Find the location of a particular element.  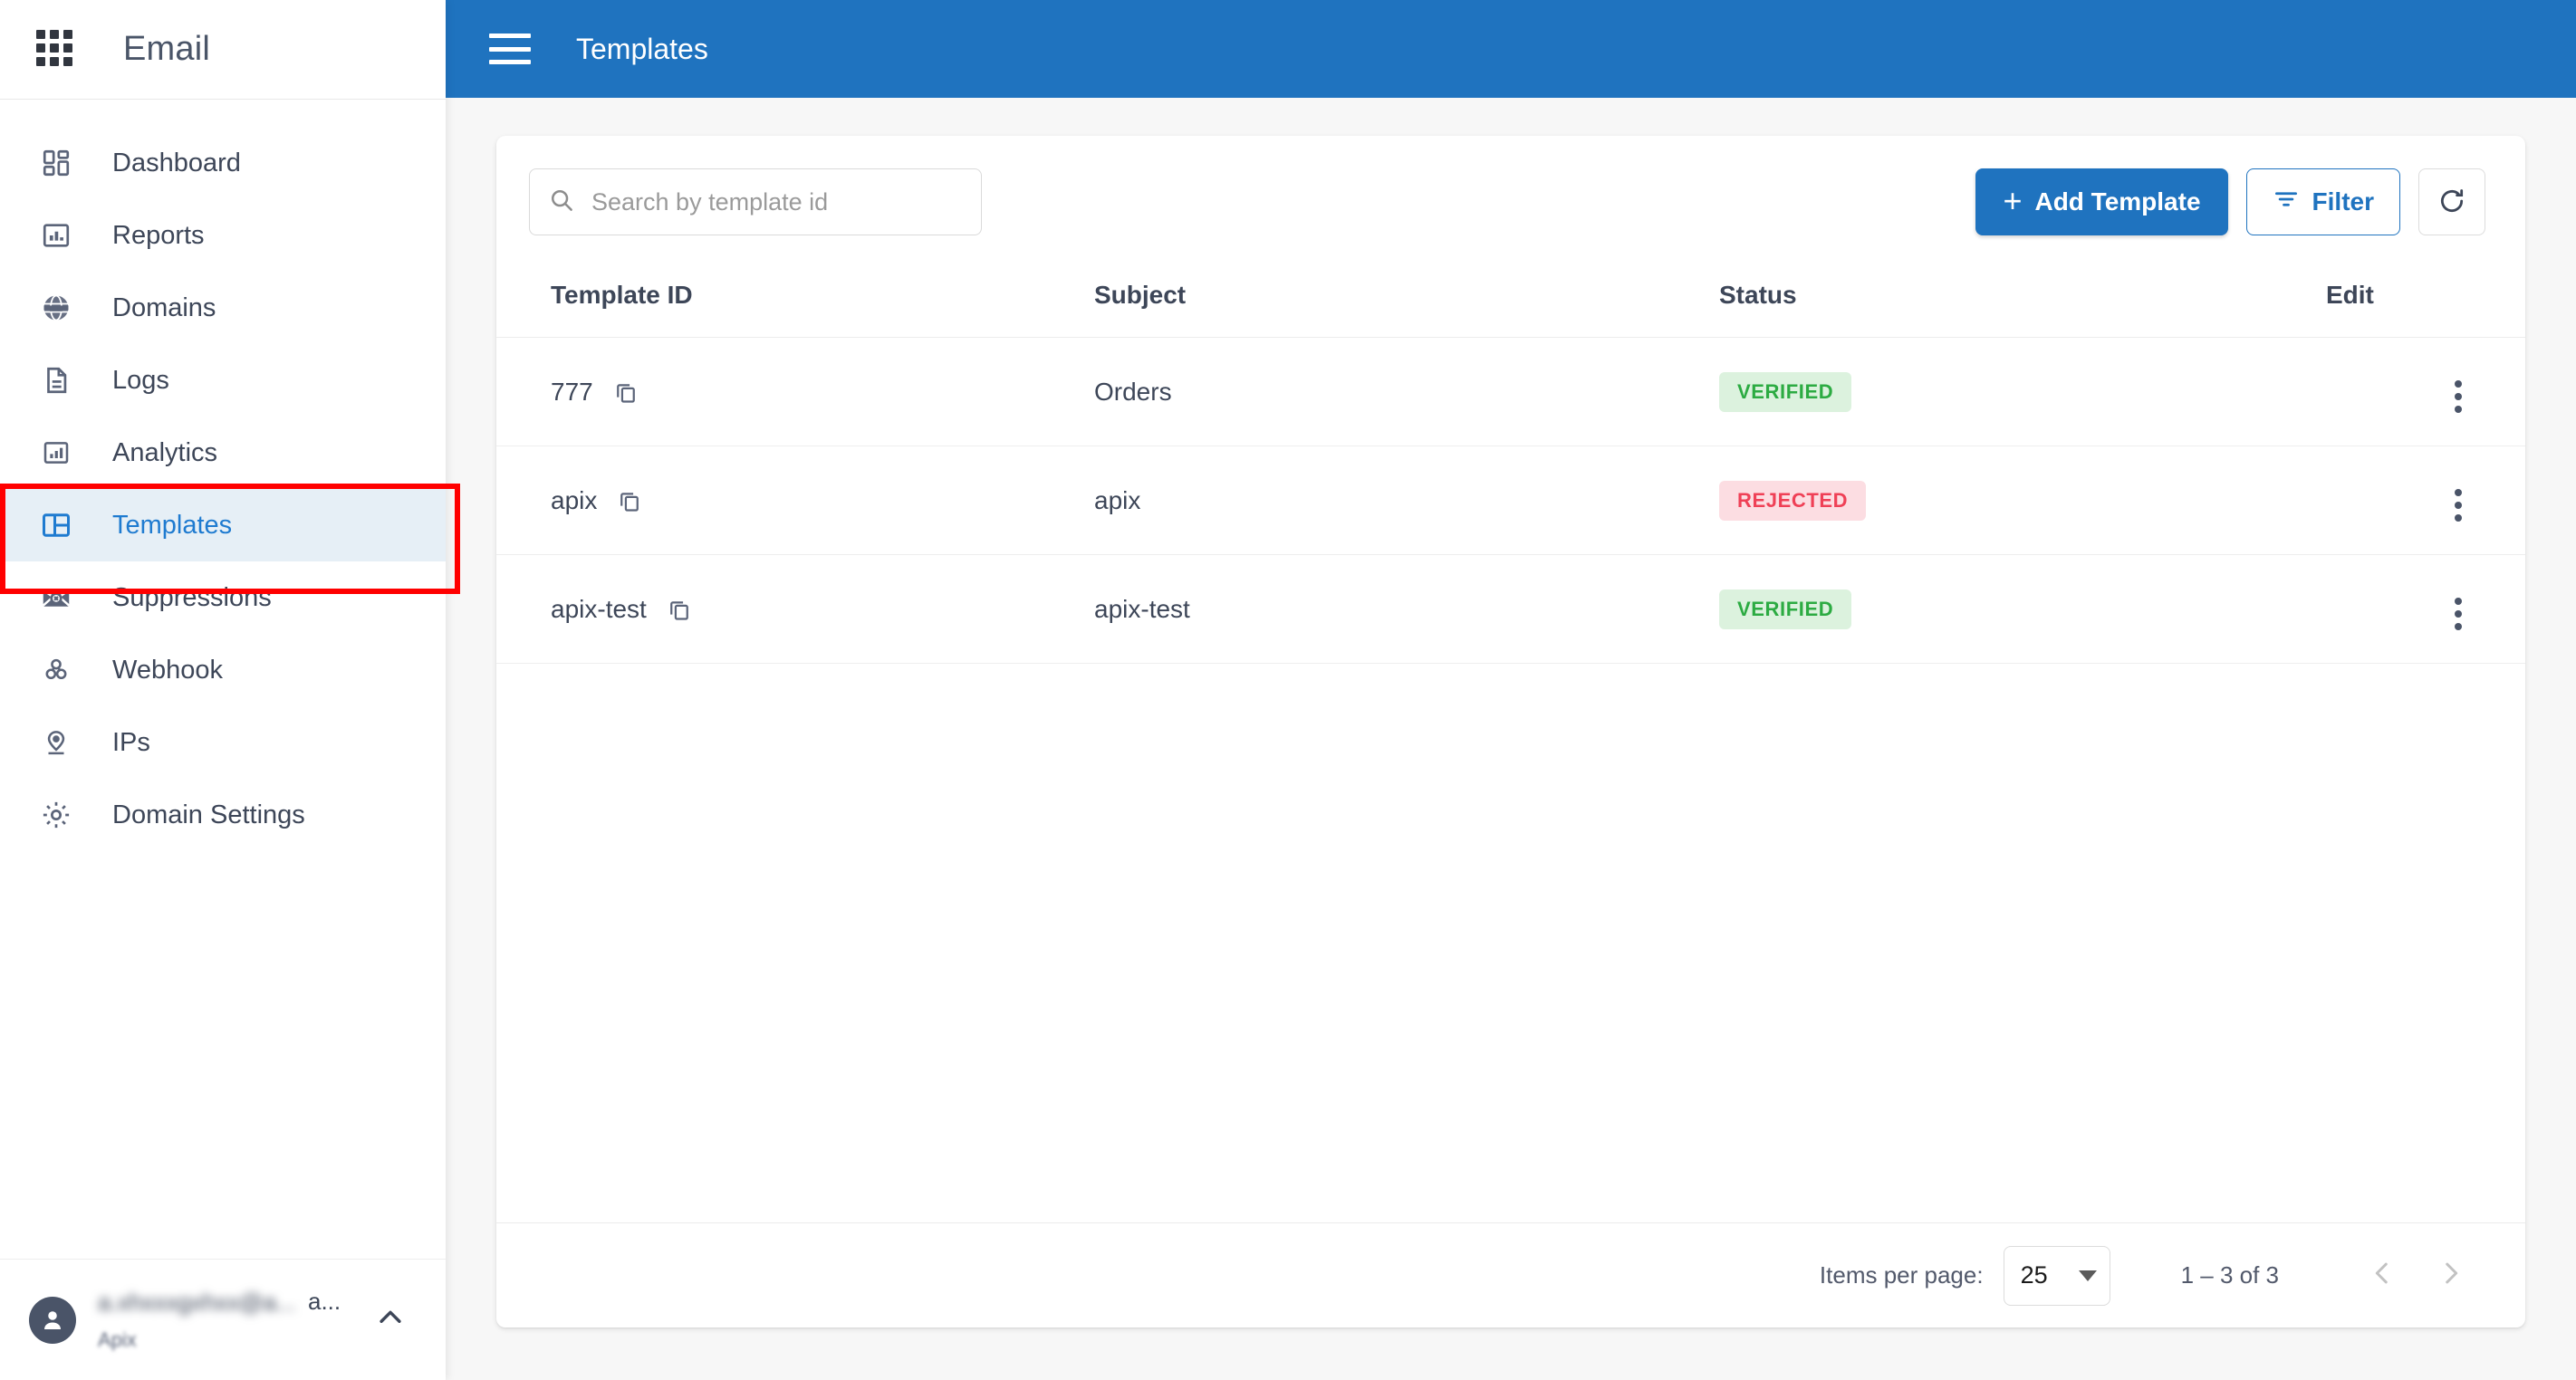

next-page-button is located at coordinates (2451, 1275).